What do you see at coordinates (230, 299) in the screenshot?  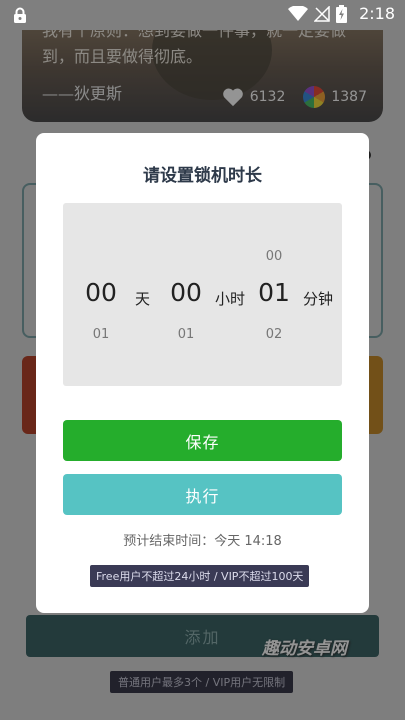 I see `hours-unit: 小时` at bounding box center [230, 299].